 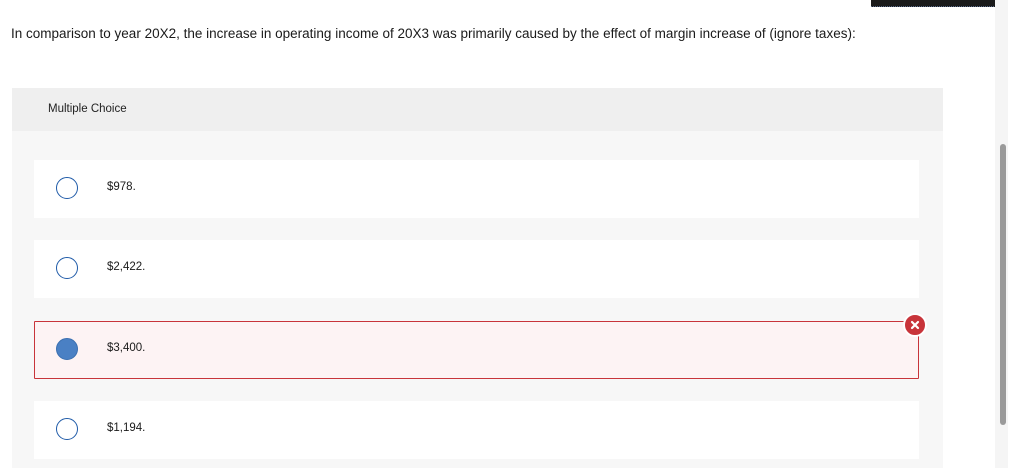 What do you see at coordinates (476, 430) in the screenshot?
I see `choice-option-4: $1,194.` at bounding box center [476, 430].